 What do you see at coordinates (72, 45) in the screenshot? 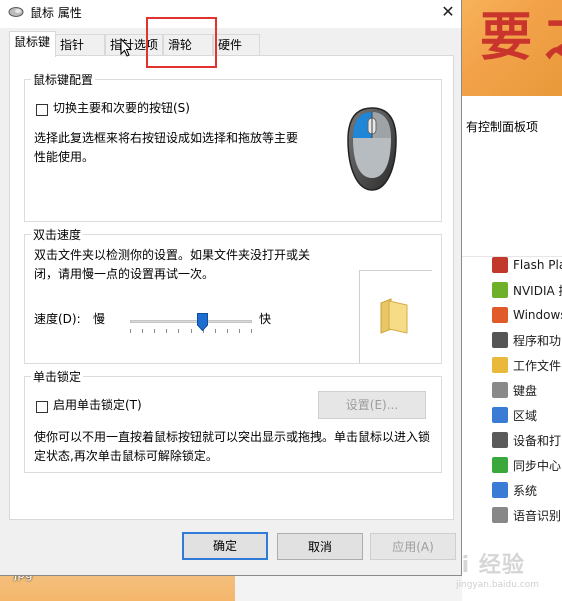
I see `tab-label: 指针` at bounding box center [72, 45].